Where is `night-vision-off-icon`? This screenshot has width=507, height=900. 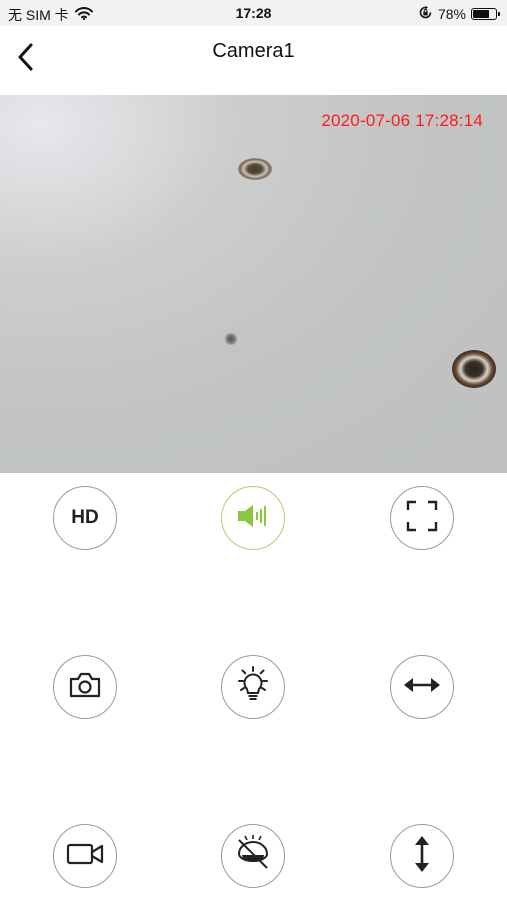 night-vision-off-icon is located at coordinates (253, 856).